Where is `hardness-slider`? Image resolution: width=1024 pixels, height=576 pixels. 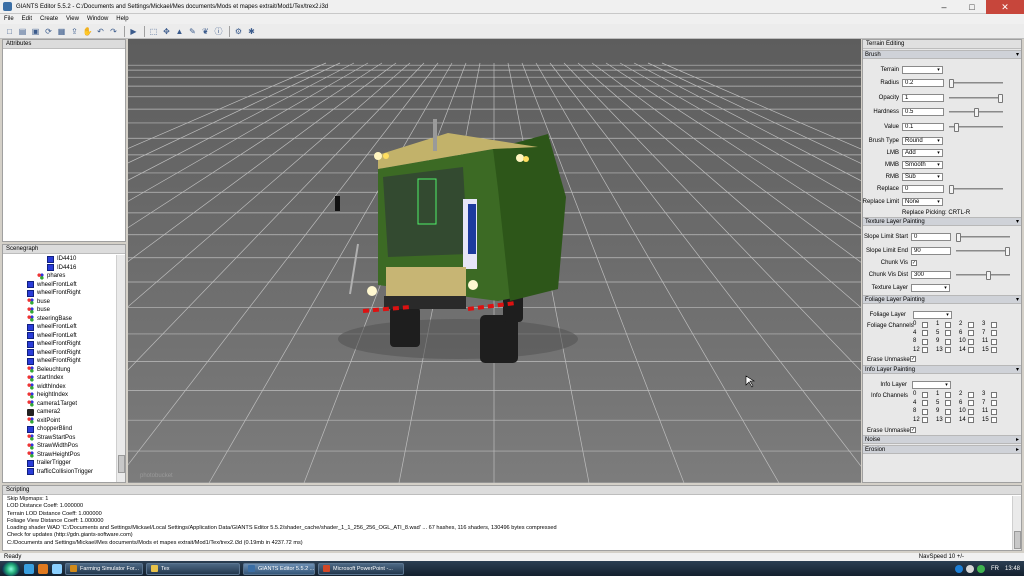
hardness-slider is located at coordinates (976, 112).